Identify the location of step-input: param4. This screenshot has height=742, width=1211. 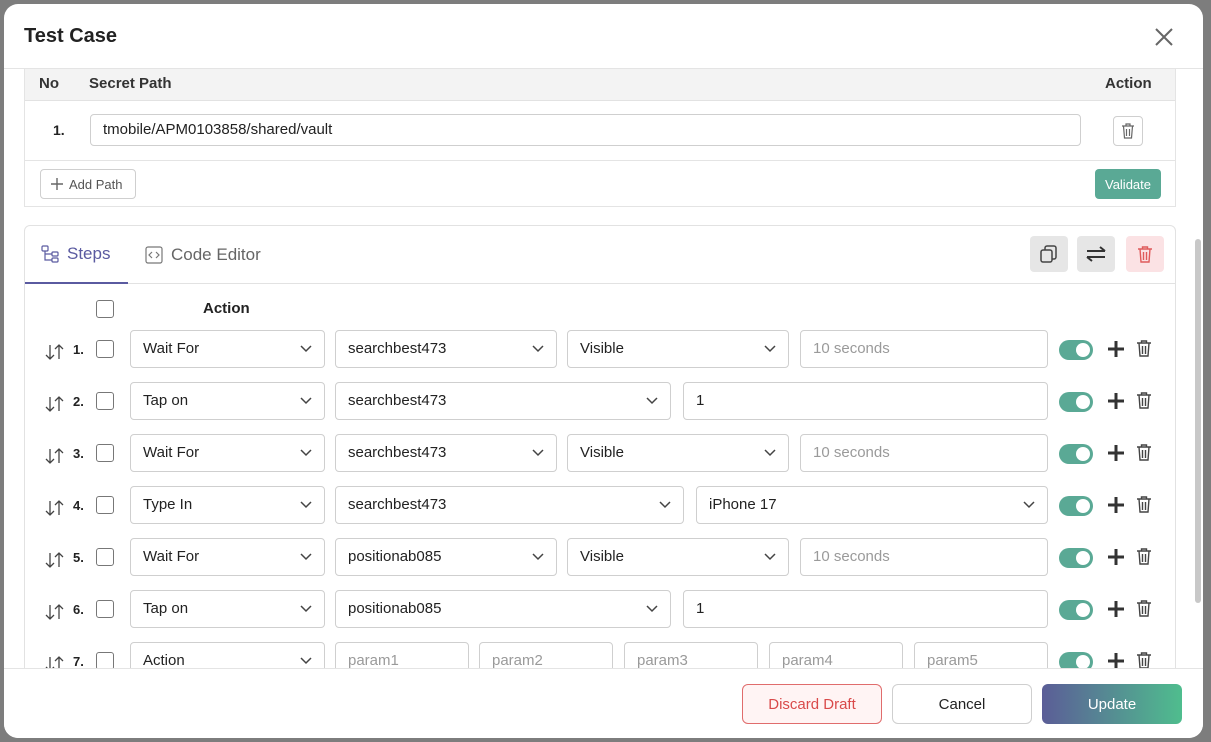
(836, 655).